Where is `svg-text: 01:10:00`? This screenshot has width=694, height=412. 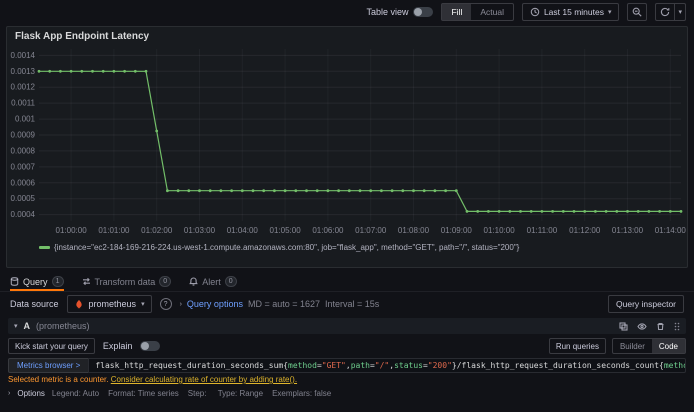
svg-text: 01:10:00 is located at coordinates (500, 230).